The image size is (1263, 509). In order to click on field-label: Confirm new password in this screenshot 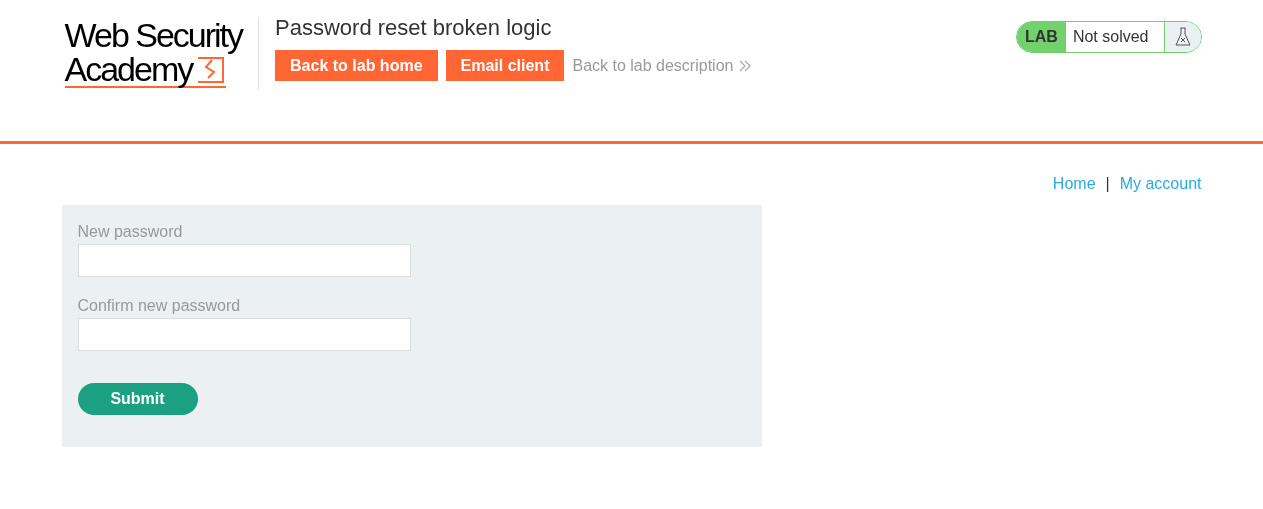, I will do `click(159, 306)`.